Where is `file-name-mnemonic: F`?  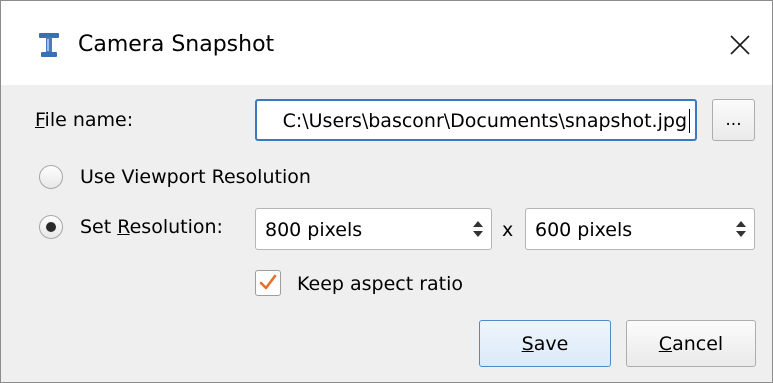 file-name-mnemonic: F is located at coordinates (40, 120).